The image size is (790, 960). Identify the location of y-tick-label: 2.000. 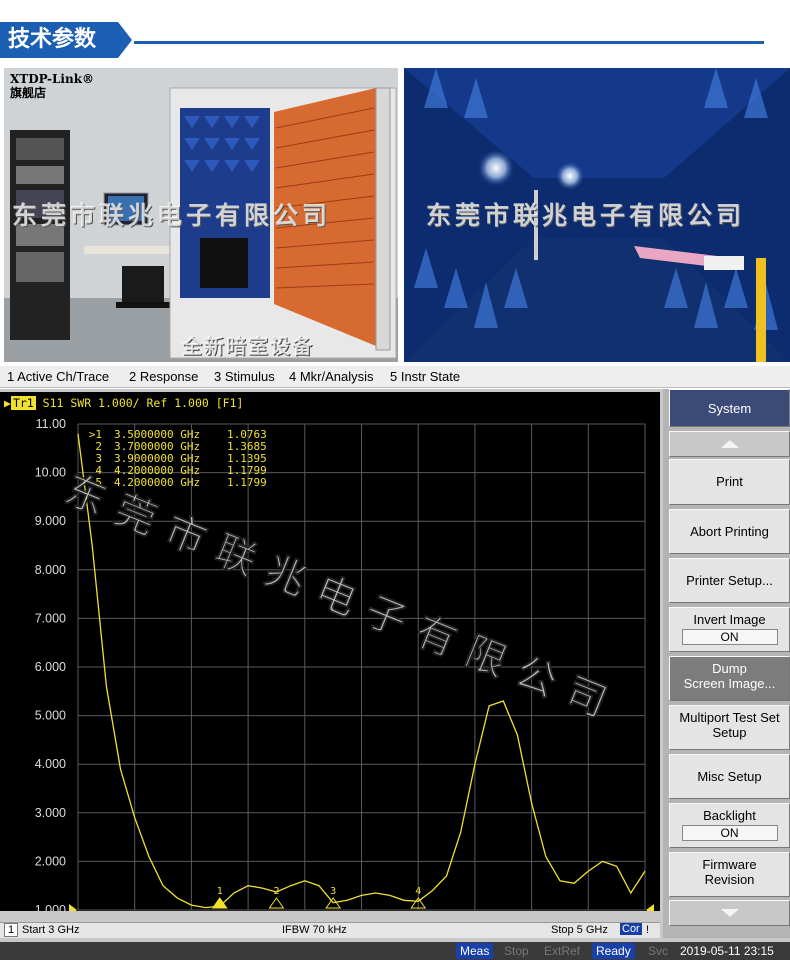
(50, 861).